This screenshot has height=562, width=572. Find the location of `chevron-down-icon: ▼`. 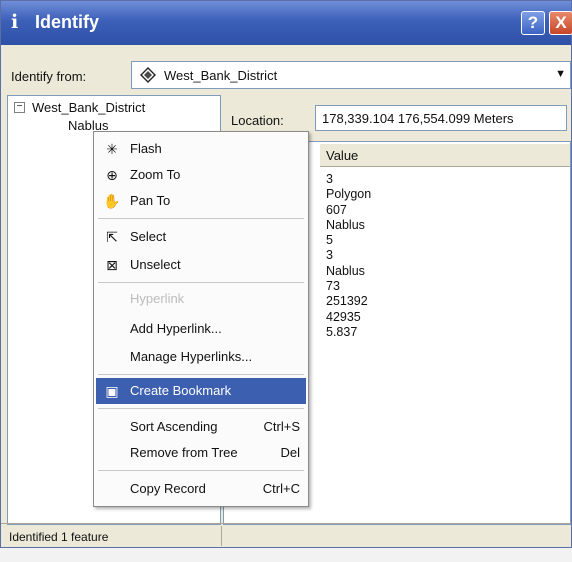

chevron-down-icon: ▼ is located at coordinates (560, 74).